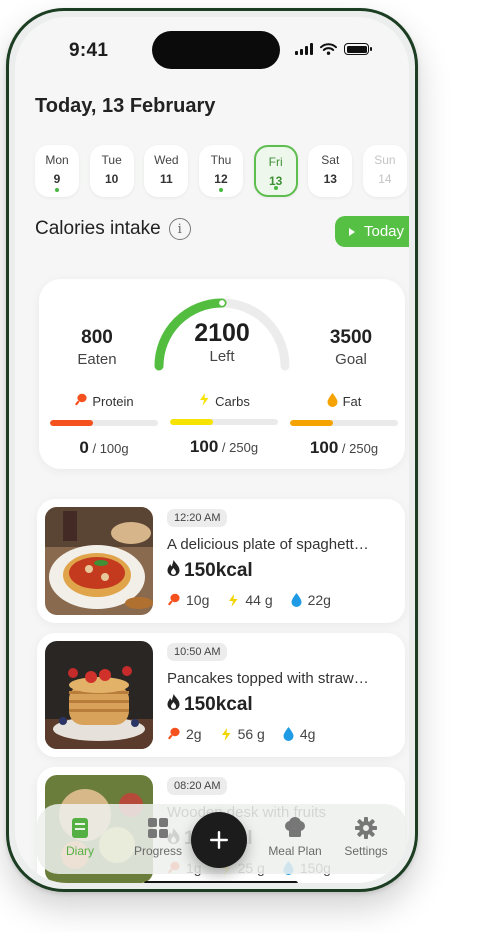  I want to click on drumstick-icon, so click(173, 600).